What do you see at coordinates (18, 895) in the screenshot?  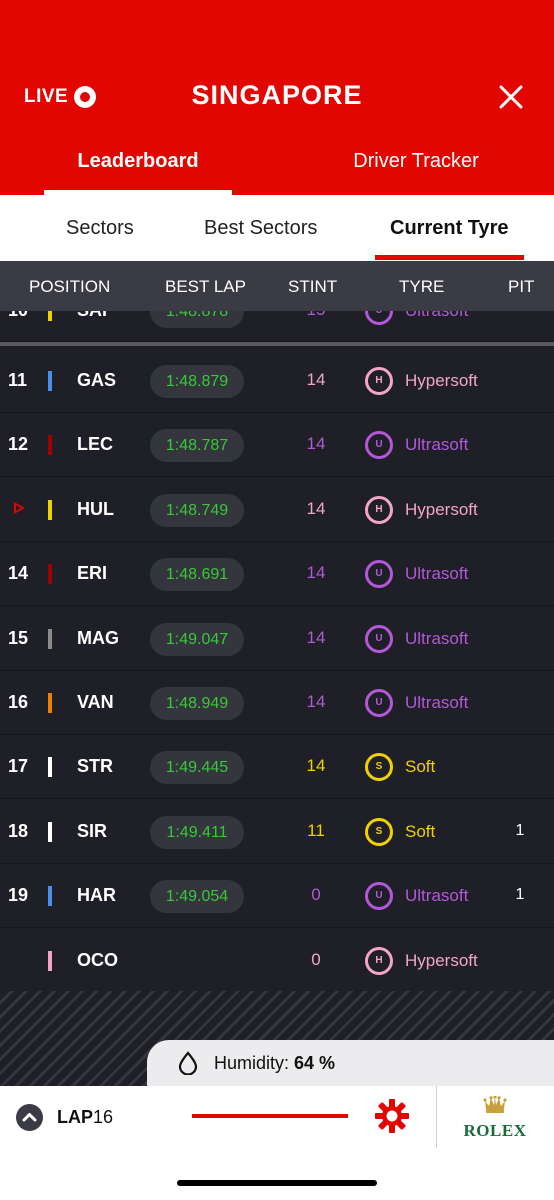 I see `position-number: 19` at bounding box center [18, 895].